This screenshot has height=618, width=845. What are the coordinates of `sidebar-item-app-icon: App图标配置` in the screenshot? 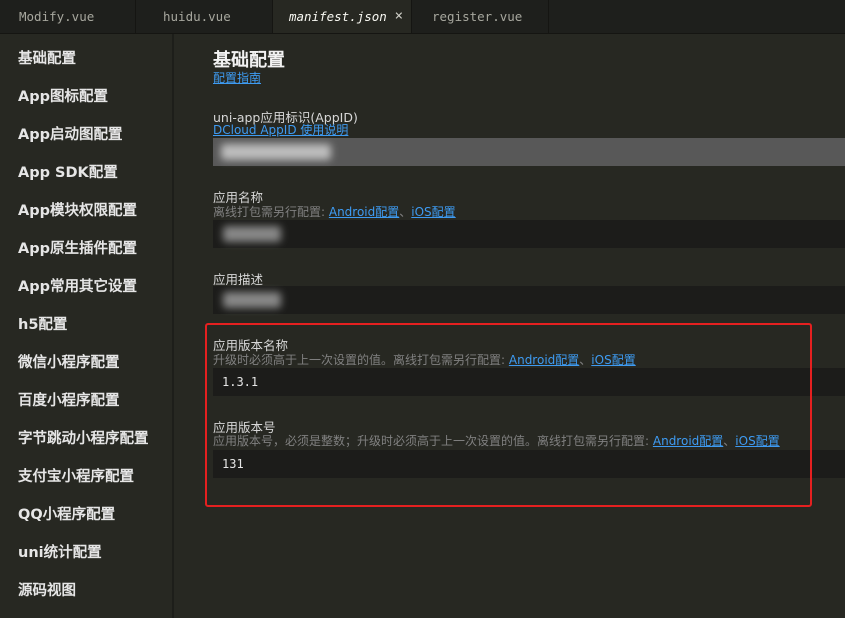 It's located at (63, 95).